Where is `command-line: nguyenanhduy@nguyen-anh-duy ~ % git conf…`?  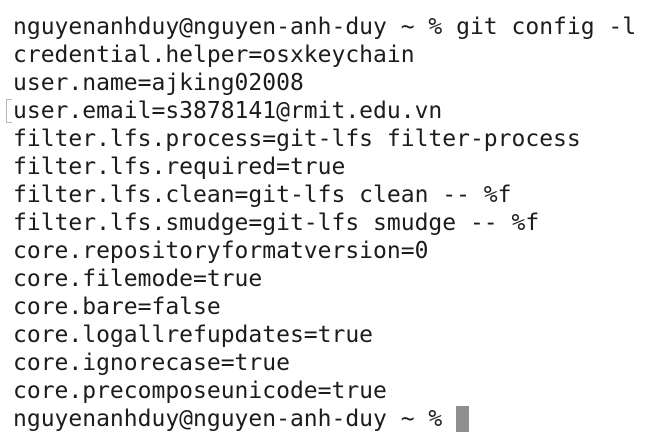 command-line: nguyenanhduy@nguyen-anh-duy ~ % git conf… is located at coordinates (325, 27).